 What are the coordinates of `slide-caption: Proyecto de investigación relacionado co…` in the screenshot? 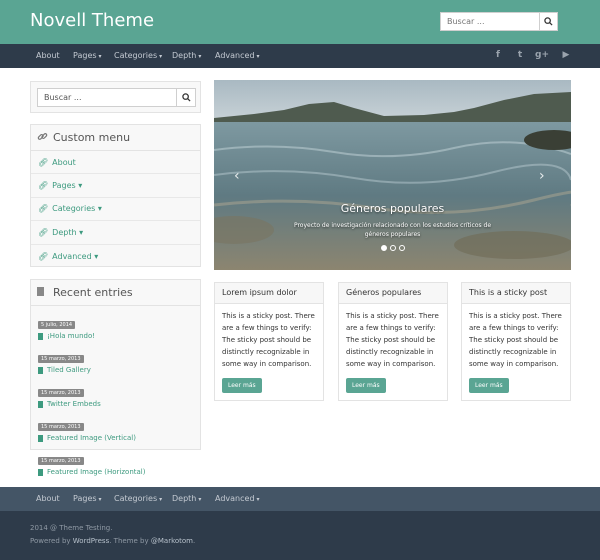 It's located at (392, 230).